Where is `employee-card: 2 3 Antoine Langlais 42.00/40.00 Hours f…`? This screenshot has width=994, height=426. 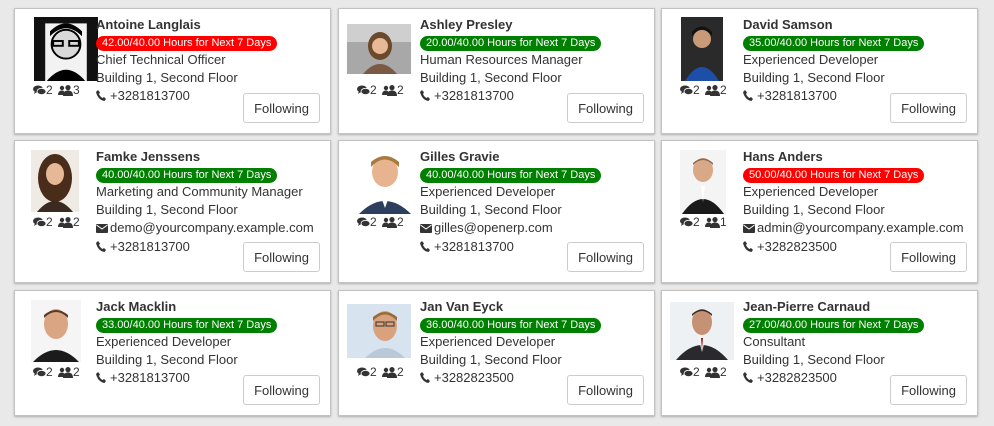 employee-card: 2 3 Antoine Langlais 42.00/40.00 Hours f… is located at coordinates (172, 71).